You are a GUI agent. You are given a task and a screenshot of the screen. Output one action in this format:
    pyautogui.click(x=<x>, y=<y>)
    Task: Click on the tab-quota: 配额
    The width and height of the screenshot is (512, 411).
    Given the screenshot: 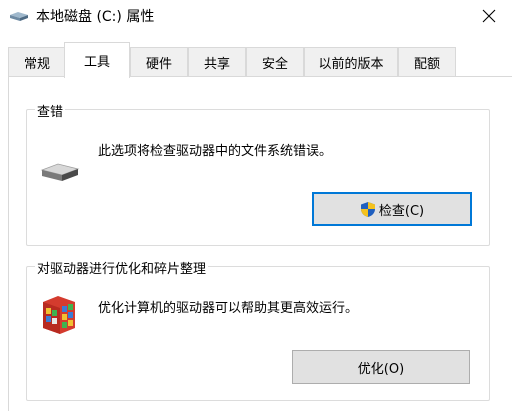 What is the action you would take?
    pyautogui.click(x=427, y=62)
    